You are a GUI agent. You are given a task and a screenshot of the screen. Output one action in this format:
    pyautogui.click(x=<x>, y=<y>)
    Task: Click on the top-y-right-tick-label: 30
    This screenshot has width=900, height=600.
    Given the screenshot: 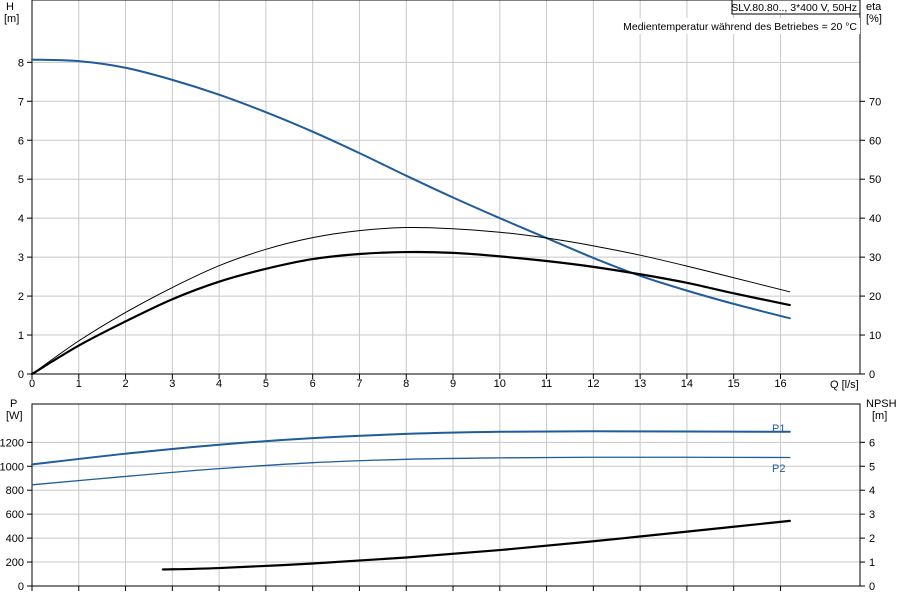 What is the action you would take?
    pyautogui.click(x=875, y=258)
    